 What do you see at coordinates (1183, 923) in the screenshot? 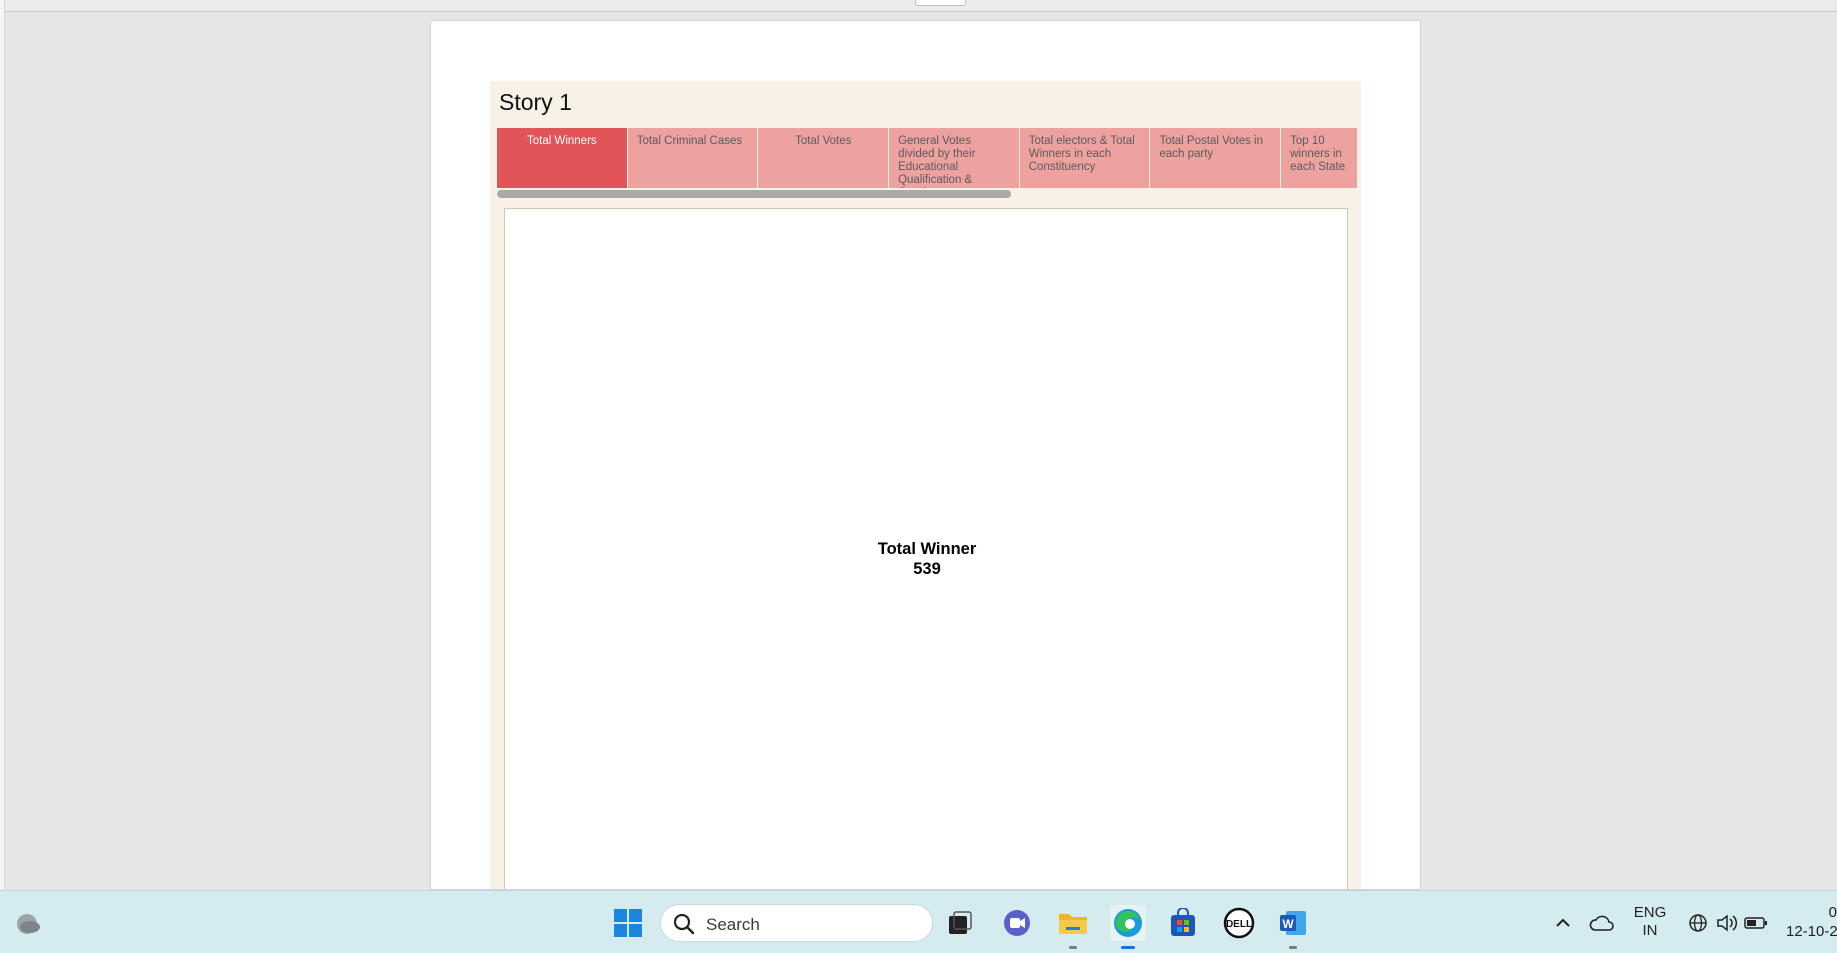
I see `store-icon` at bounding box center [1183, 923].